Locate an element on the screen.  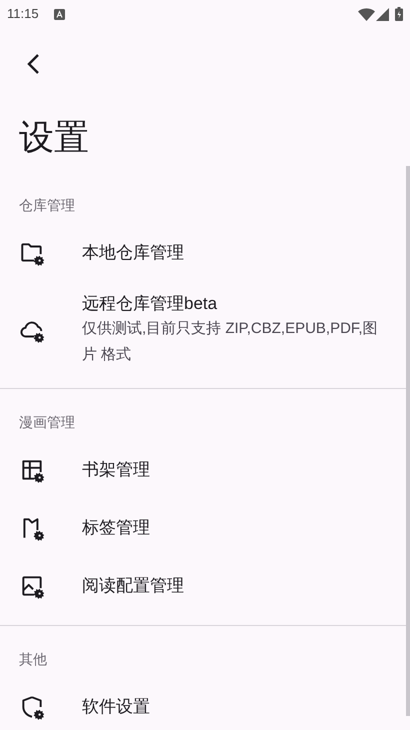
section-header: 其他 is located at coordinates (32, 659).